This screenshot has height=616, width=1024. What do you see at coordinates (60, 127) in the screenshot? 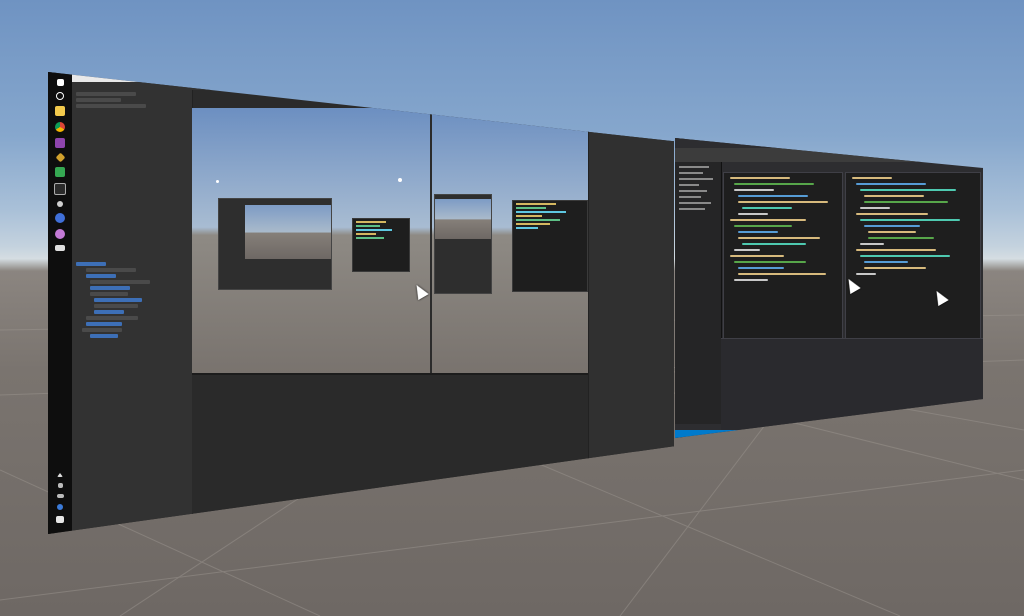
I see `chrome-icon` at bounding box center [60, 127].